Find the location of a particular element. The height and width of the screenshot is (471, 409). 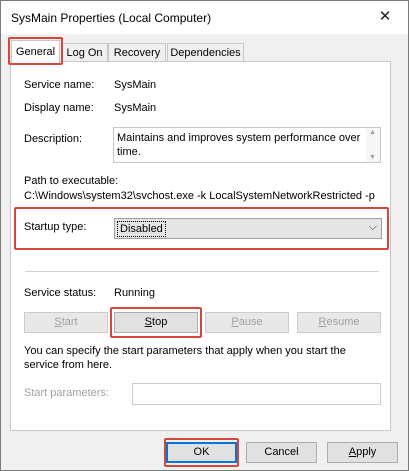

section-divider is located at coordinates (202, 271).